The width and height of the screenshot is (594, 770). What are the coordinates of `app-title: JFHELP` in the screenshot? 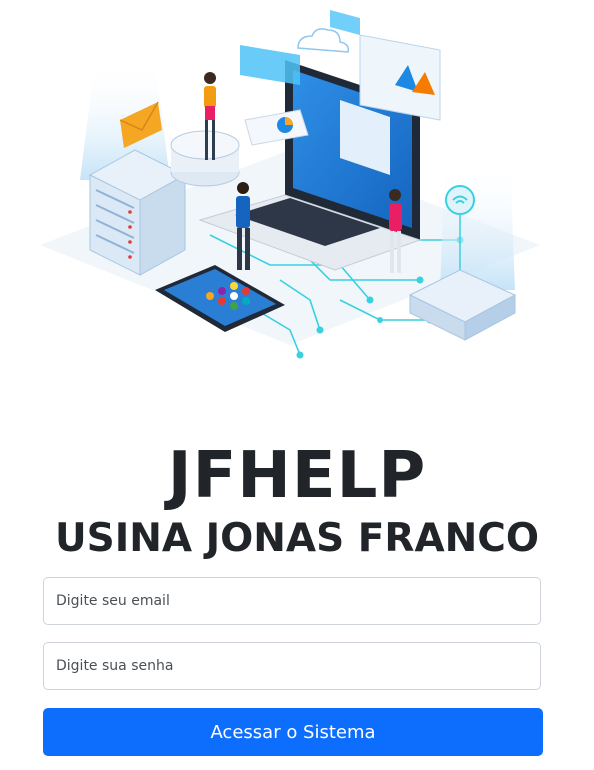 It's located at (297, 476).